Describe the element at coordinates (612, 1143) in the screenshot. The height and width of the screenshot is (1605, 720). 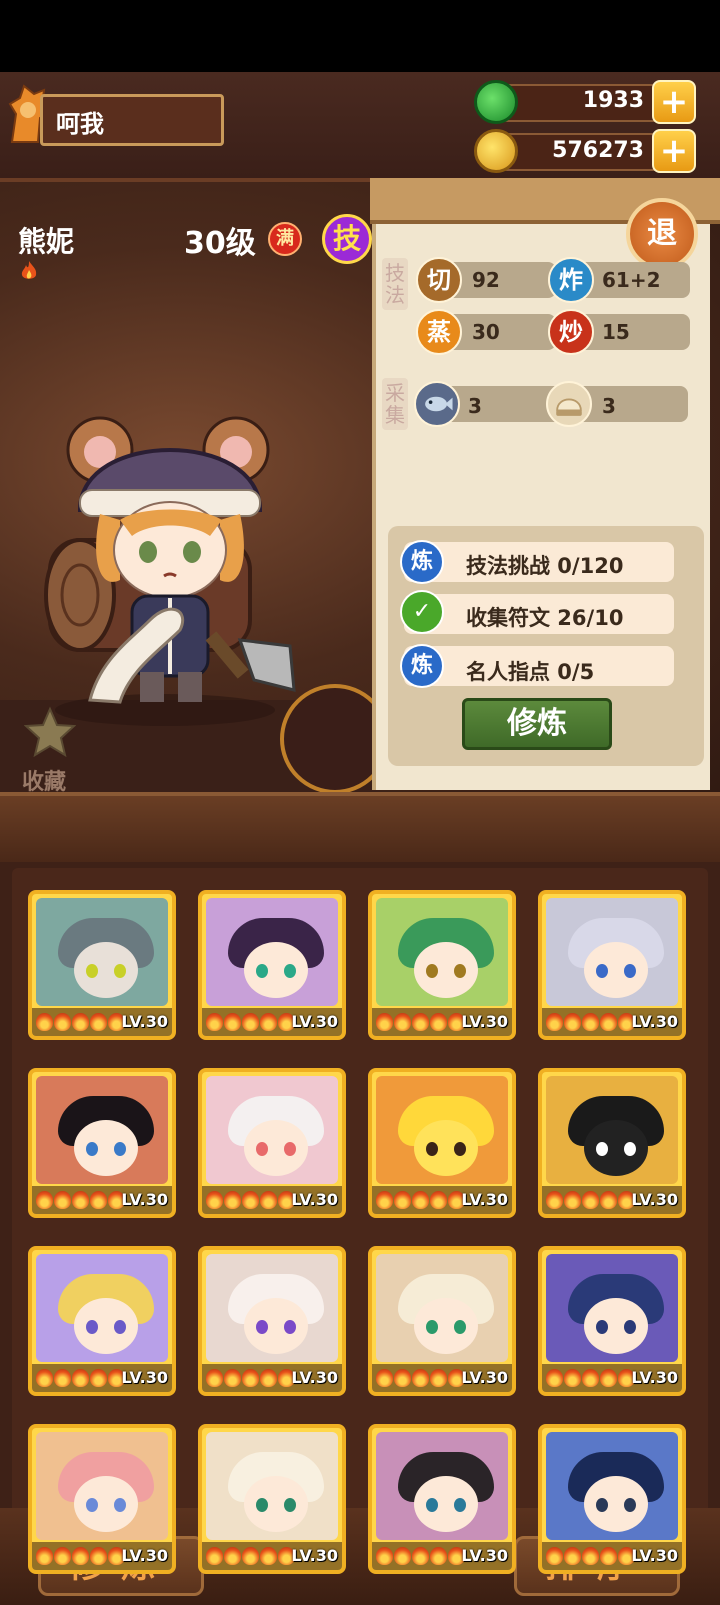
I see `hero-card-panda-goggles: LV.30` at that location.